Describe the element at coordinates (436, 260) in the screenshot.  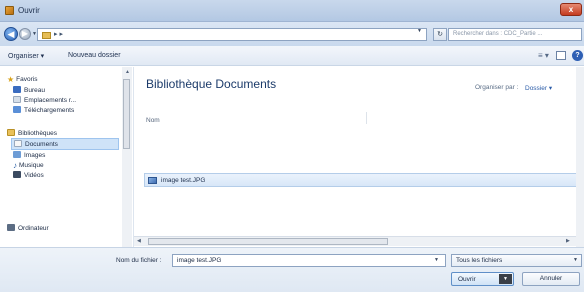
I see `filename-dropdown: ▼` at that location.